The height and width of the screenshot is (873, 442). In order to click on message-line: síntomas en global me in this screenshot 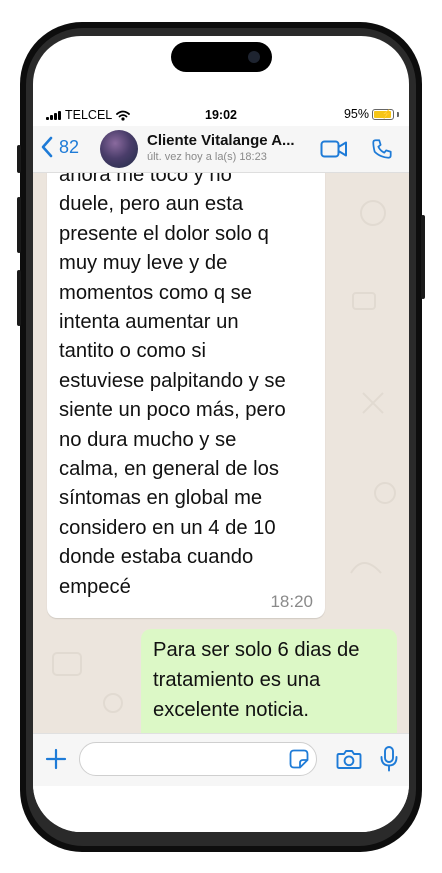, I will do `click(161, 498)`.